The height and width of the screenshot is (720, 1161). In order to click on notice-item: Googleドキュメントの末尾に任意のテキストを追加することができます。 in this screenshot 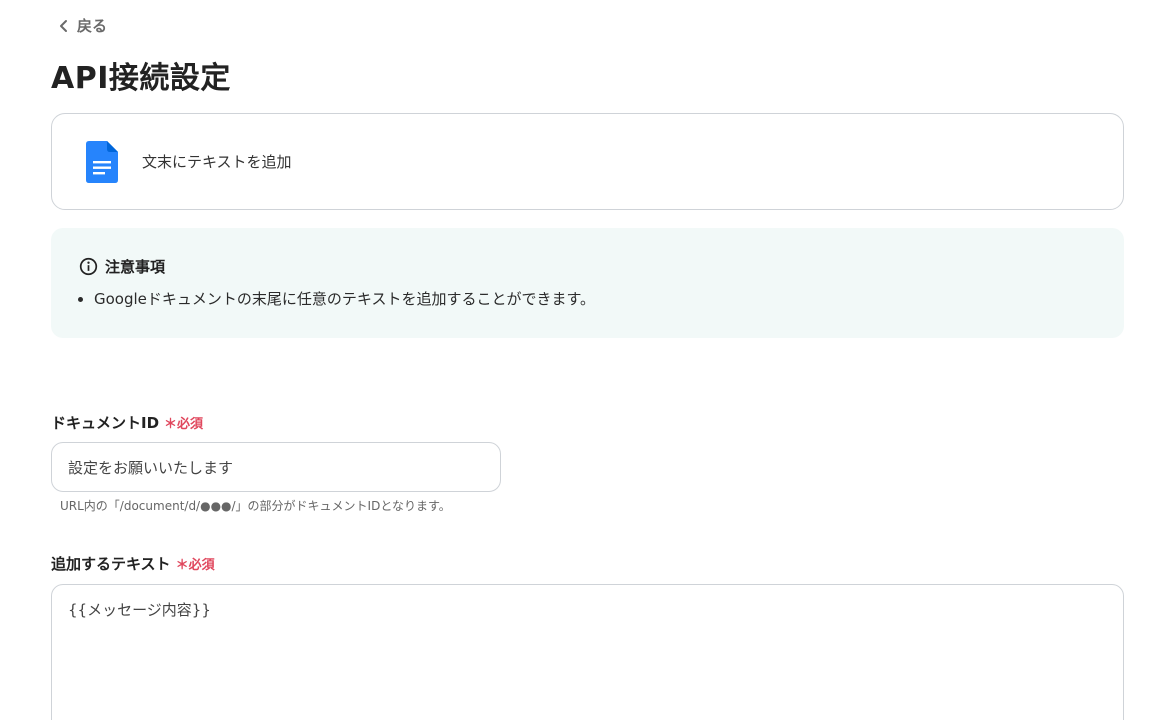, I will do `click(609, 298)`.